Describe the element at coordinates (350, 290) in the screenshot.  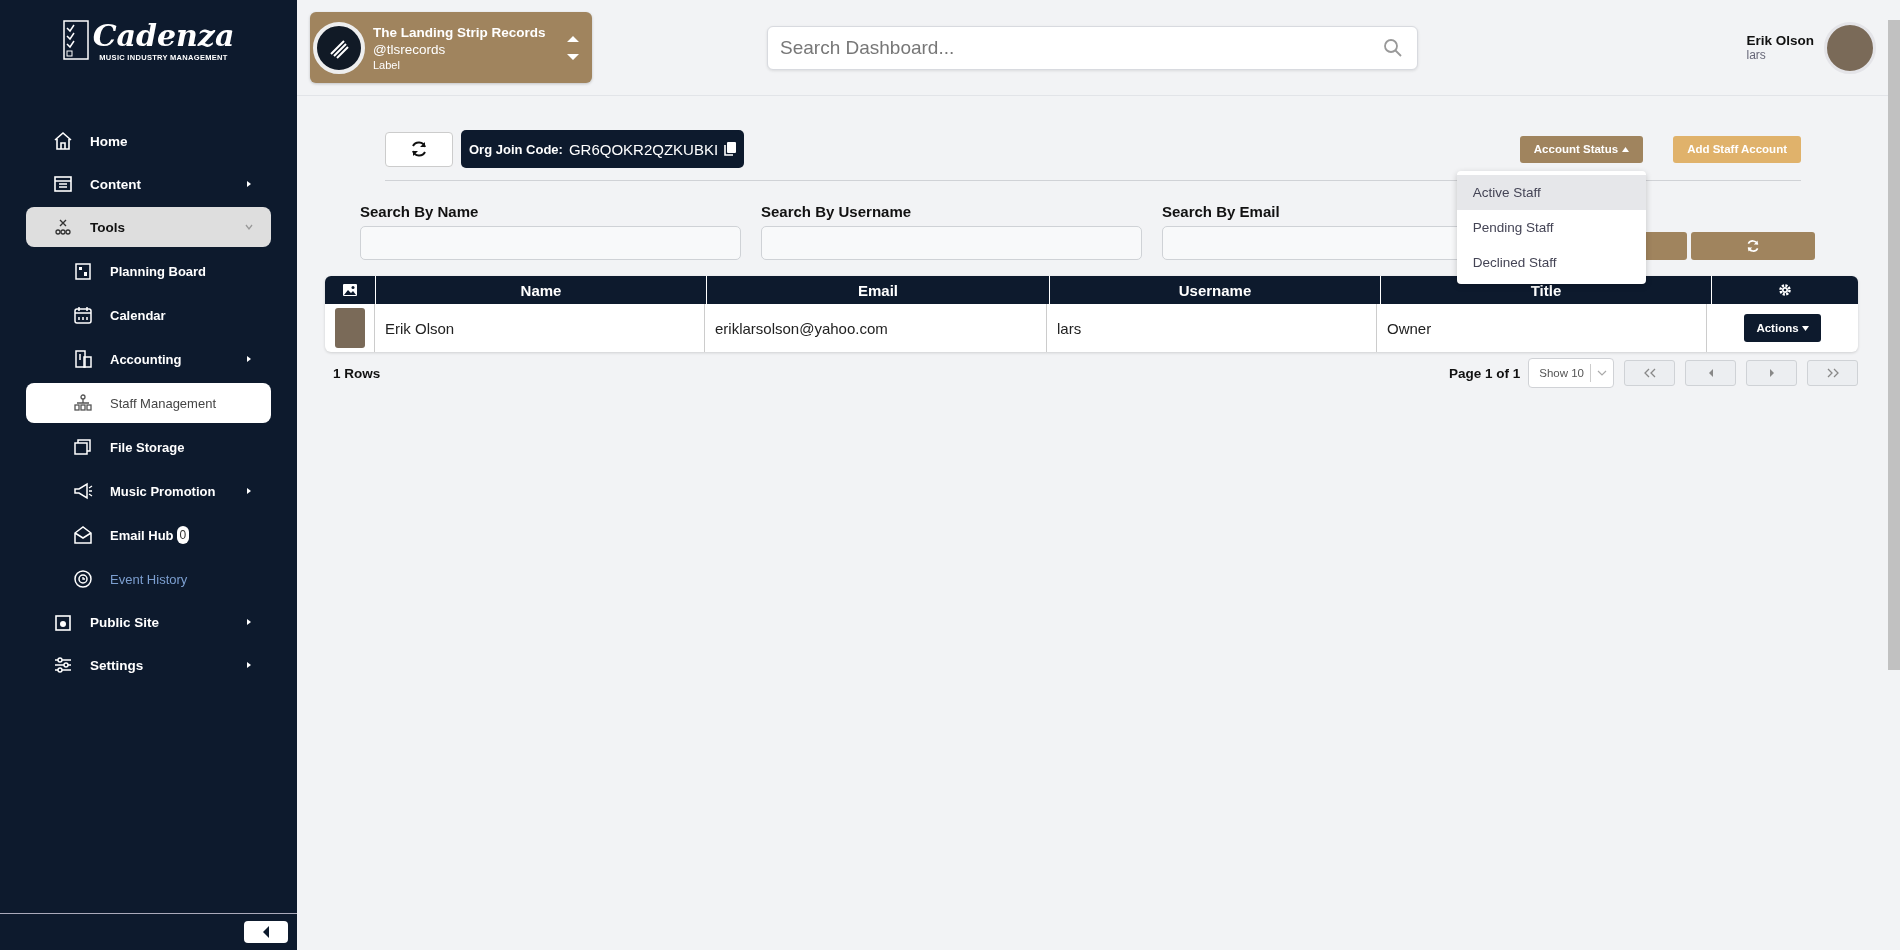
I see `image-icon` at that location.